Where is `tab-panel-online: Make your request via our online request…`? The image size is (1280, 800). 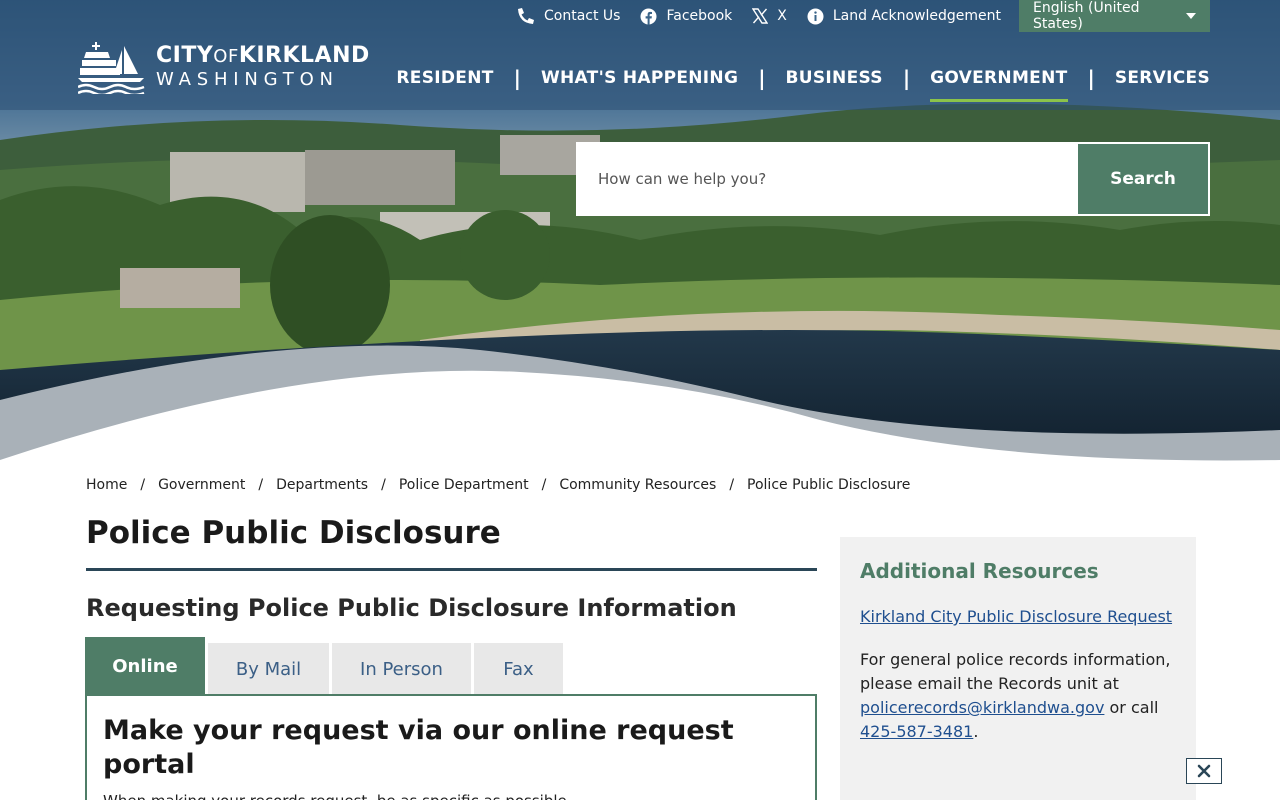
tab-panel-online: Make your request via our online request… is located at coordinates (451, 747).